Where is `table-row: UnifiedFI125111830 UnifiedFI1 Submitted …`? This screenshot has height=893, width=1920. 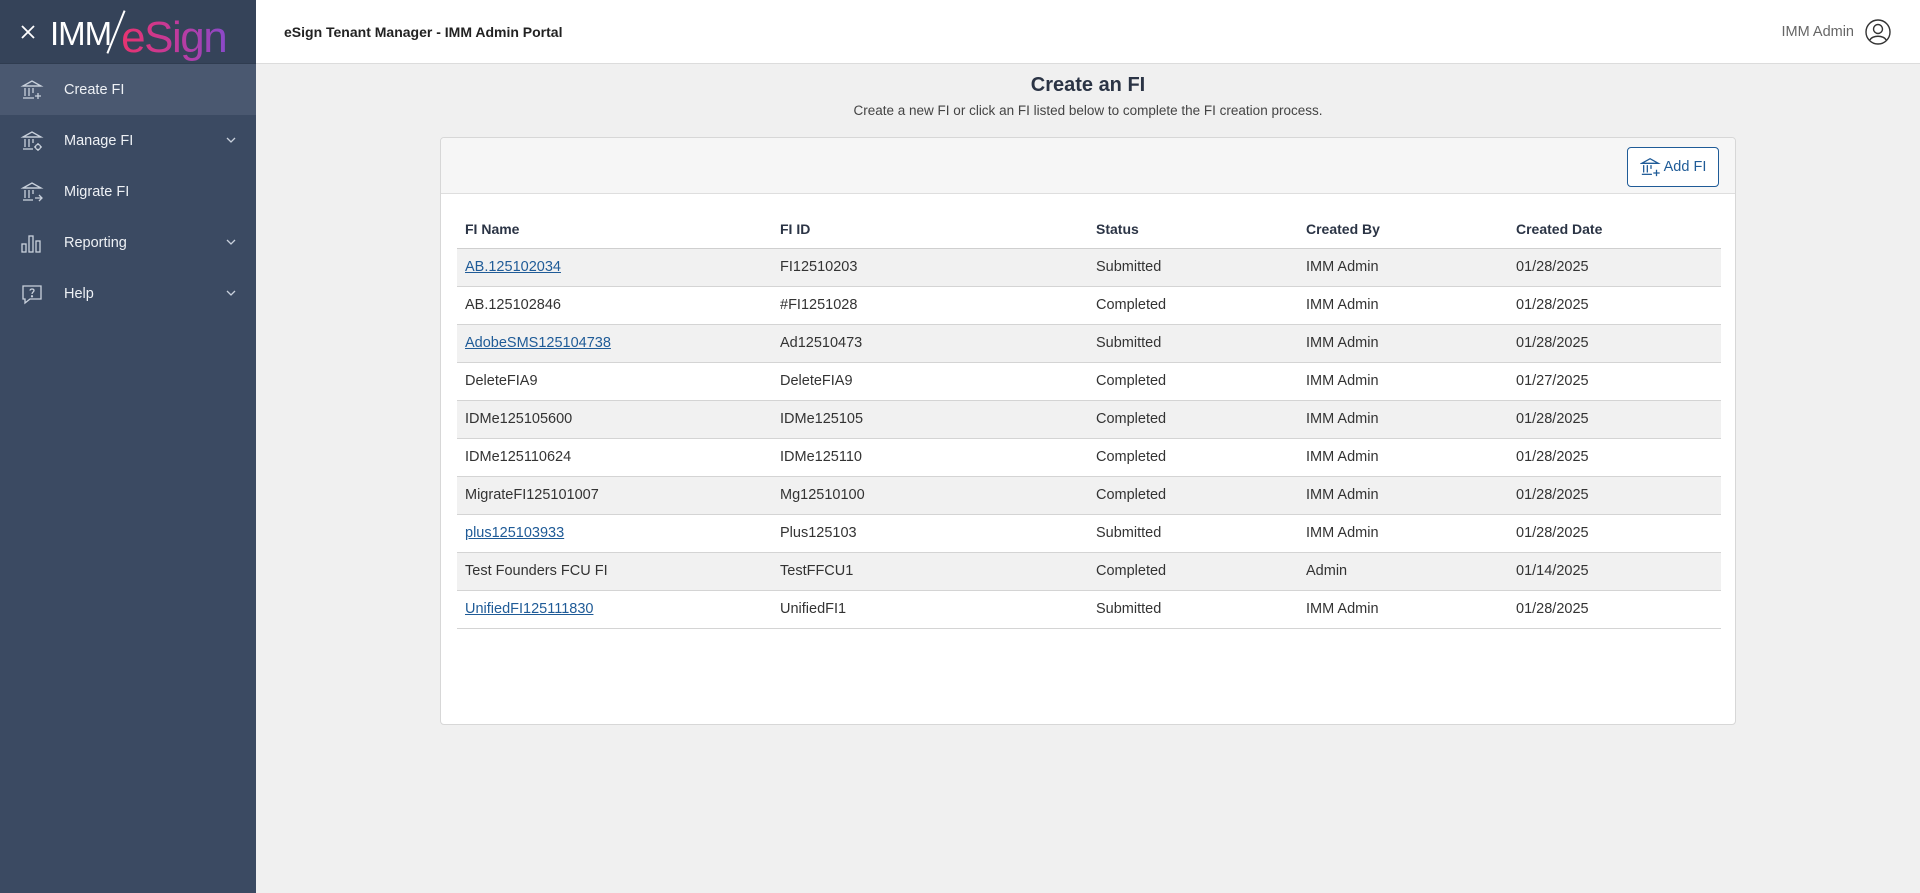
table-row: UnifiedFI125111830 UnifiedFI1 Submitted … is located at coordinates (1089, 609).